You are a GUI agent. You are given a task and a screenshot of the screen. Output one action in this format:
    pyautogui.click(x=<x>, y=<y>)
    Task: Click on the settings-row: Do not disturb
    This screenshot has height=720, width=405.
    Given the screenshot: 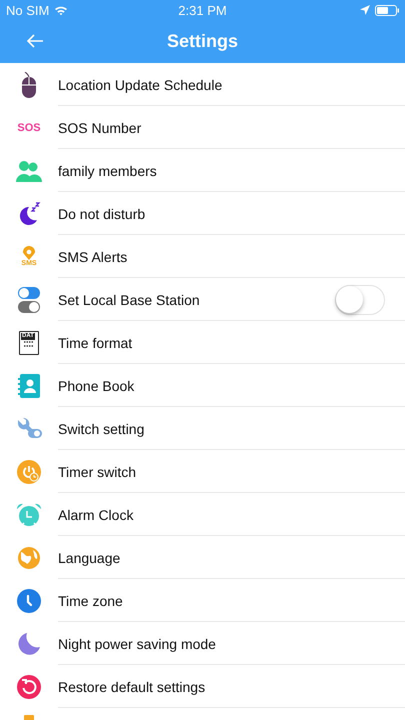 What is the action you would take?
    pyautogui.click(x=202, y=213)
    